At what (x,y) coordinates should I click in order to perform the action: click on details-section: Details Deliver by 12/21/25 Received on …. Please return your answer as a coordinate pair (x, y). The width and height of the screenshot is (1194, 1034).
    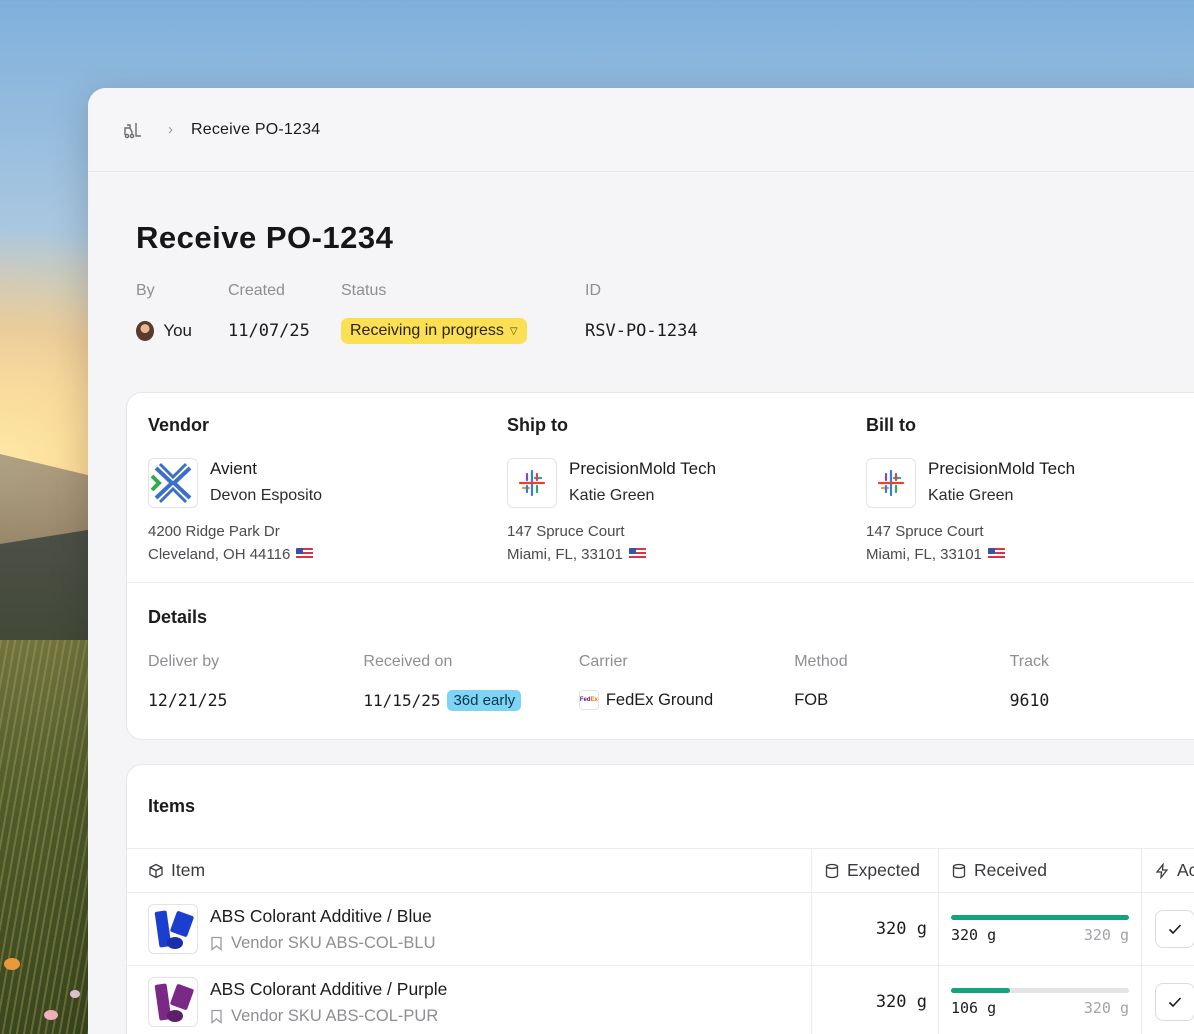
    Looking at the image, I should click on (660, 647).